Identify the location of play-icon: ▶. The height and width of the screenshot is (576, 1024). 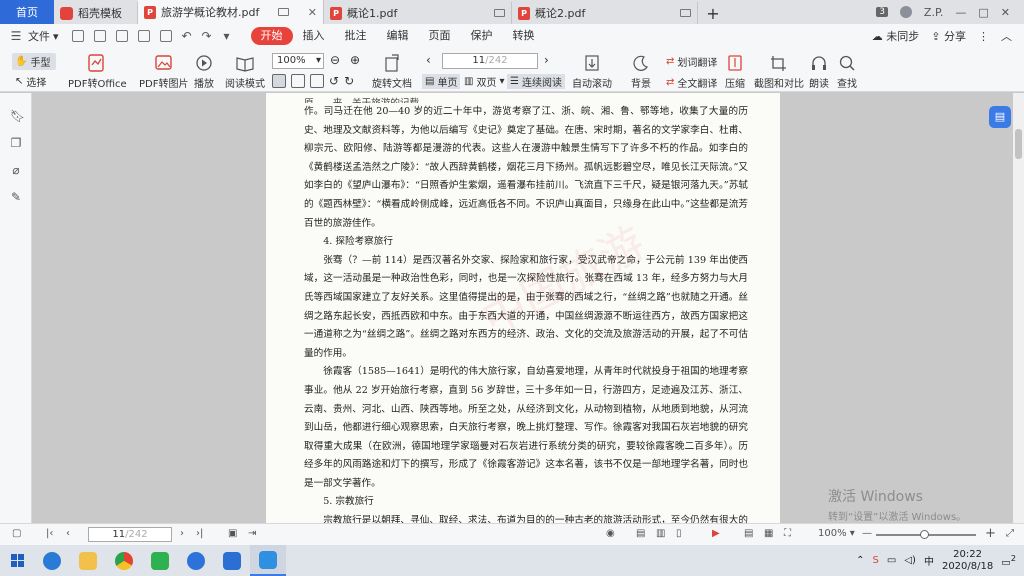
(716, 533).